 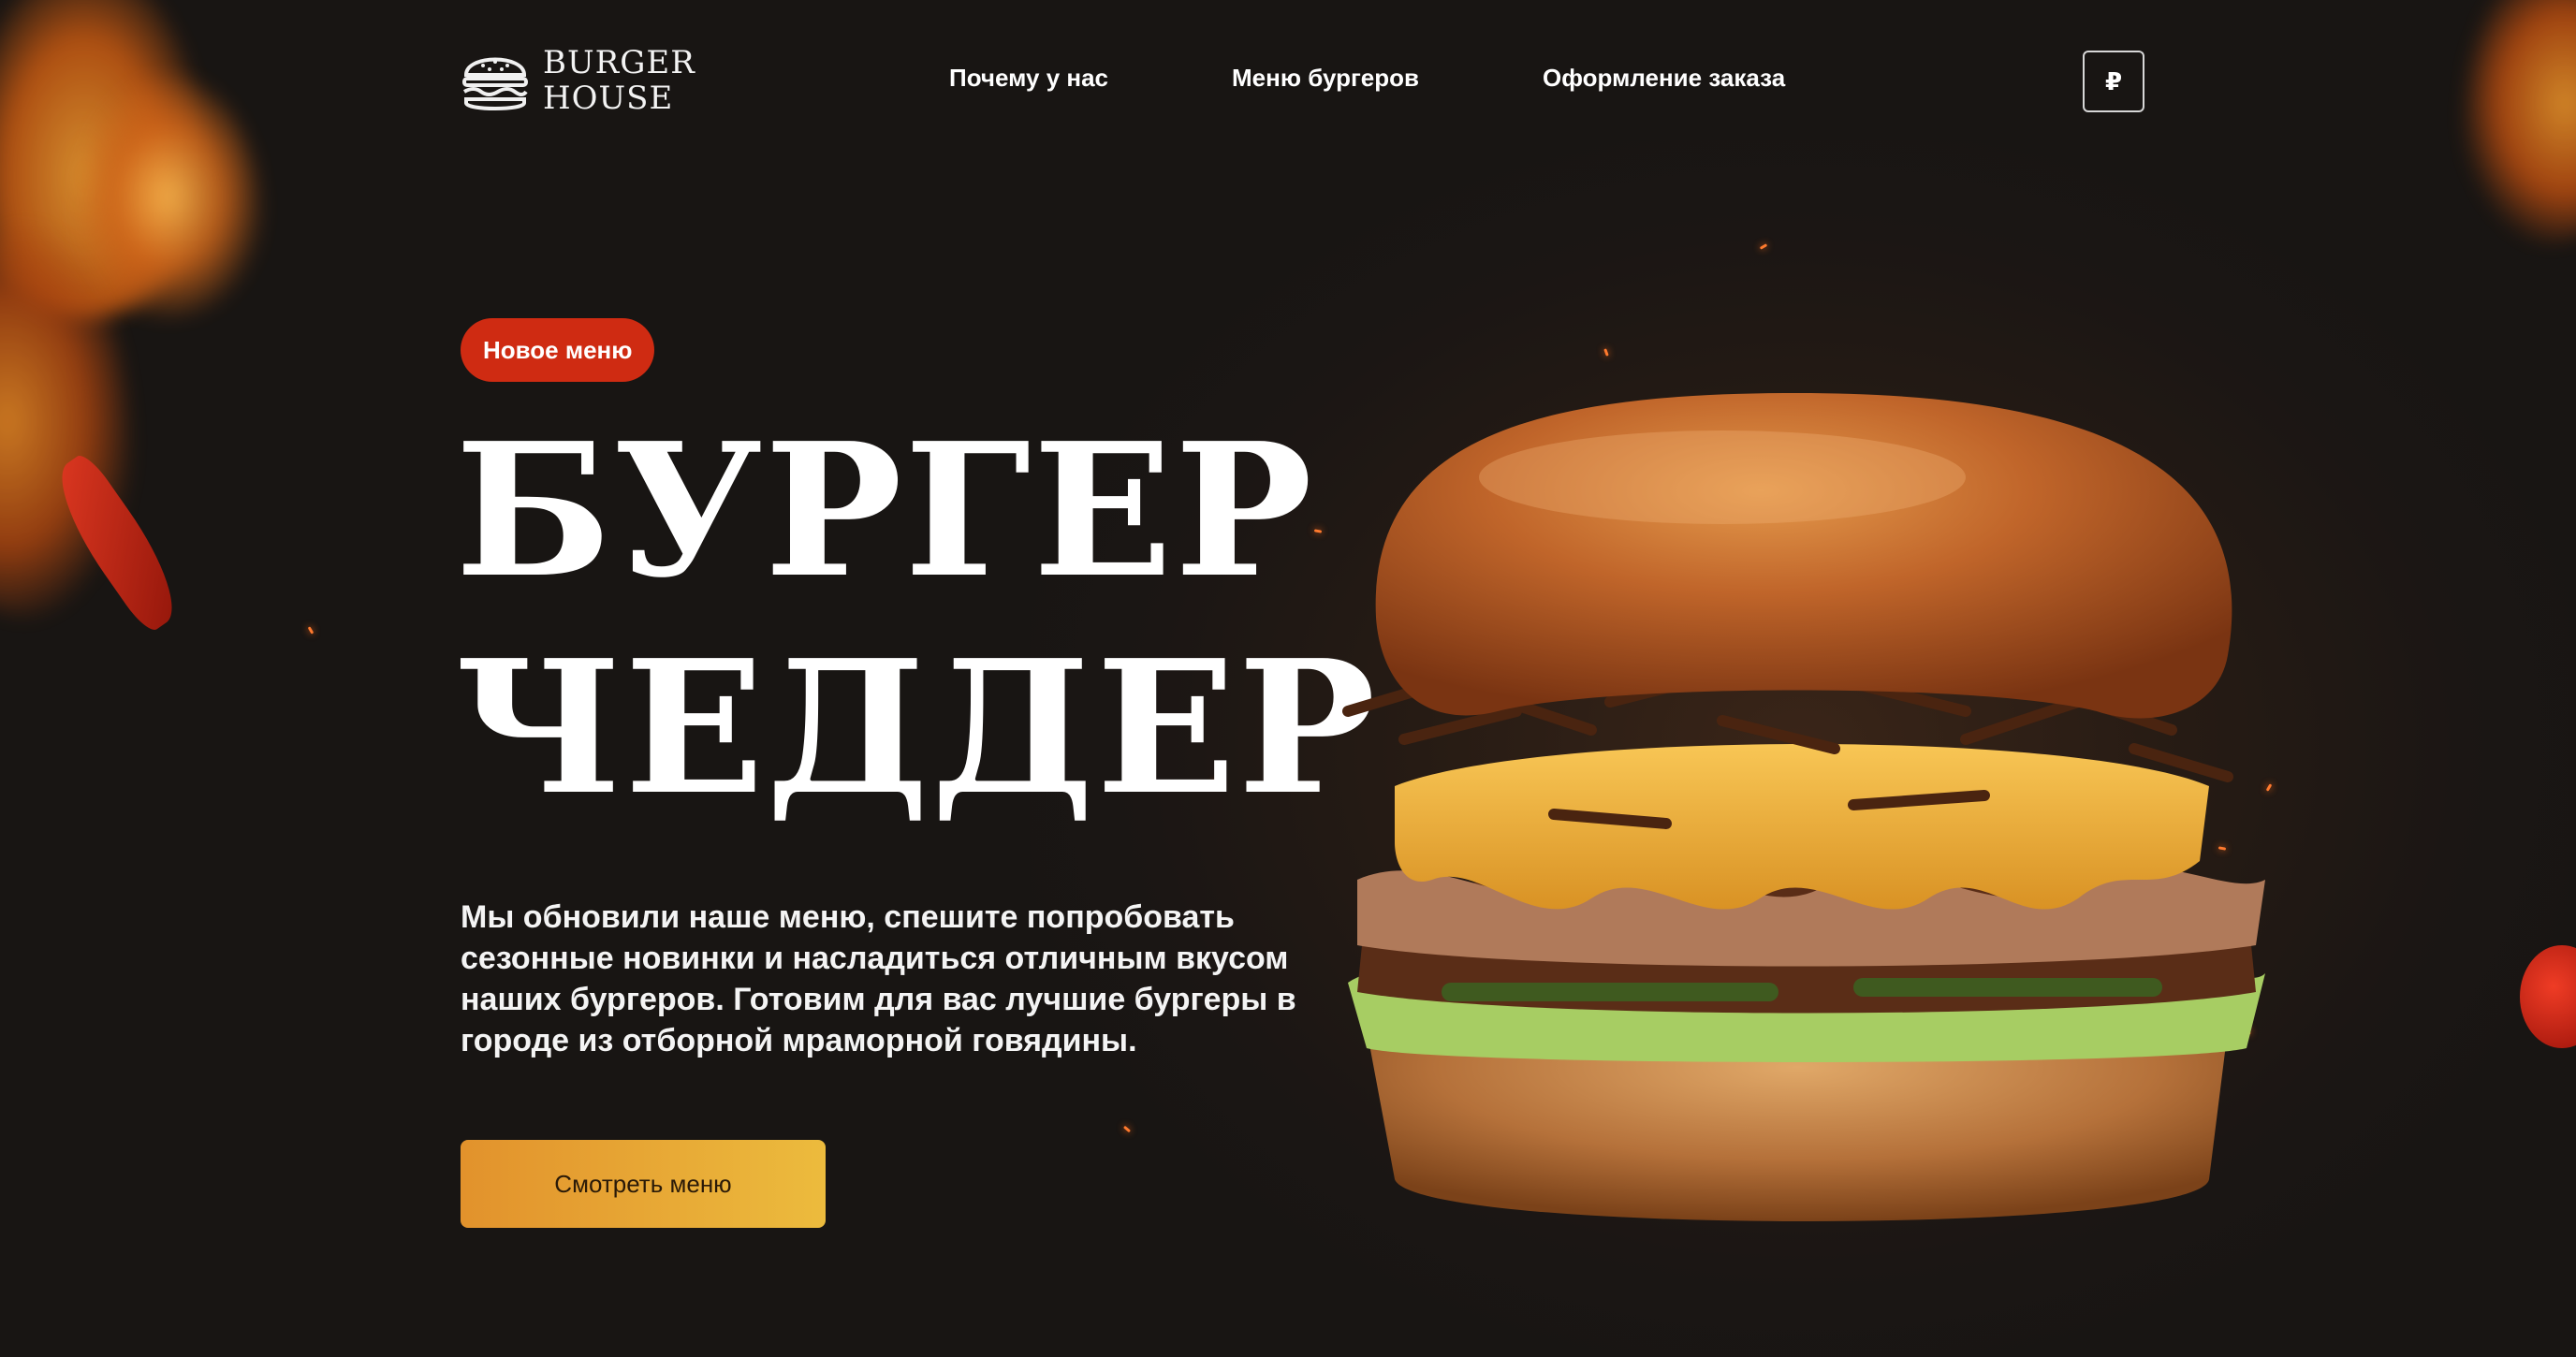 What do you see at coordinates (1325, 79) in the screenshot?
I see `nav-item-burger-menu: Меню бургеров` at bounding box center [1325, 79].